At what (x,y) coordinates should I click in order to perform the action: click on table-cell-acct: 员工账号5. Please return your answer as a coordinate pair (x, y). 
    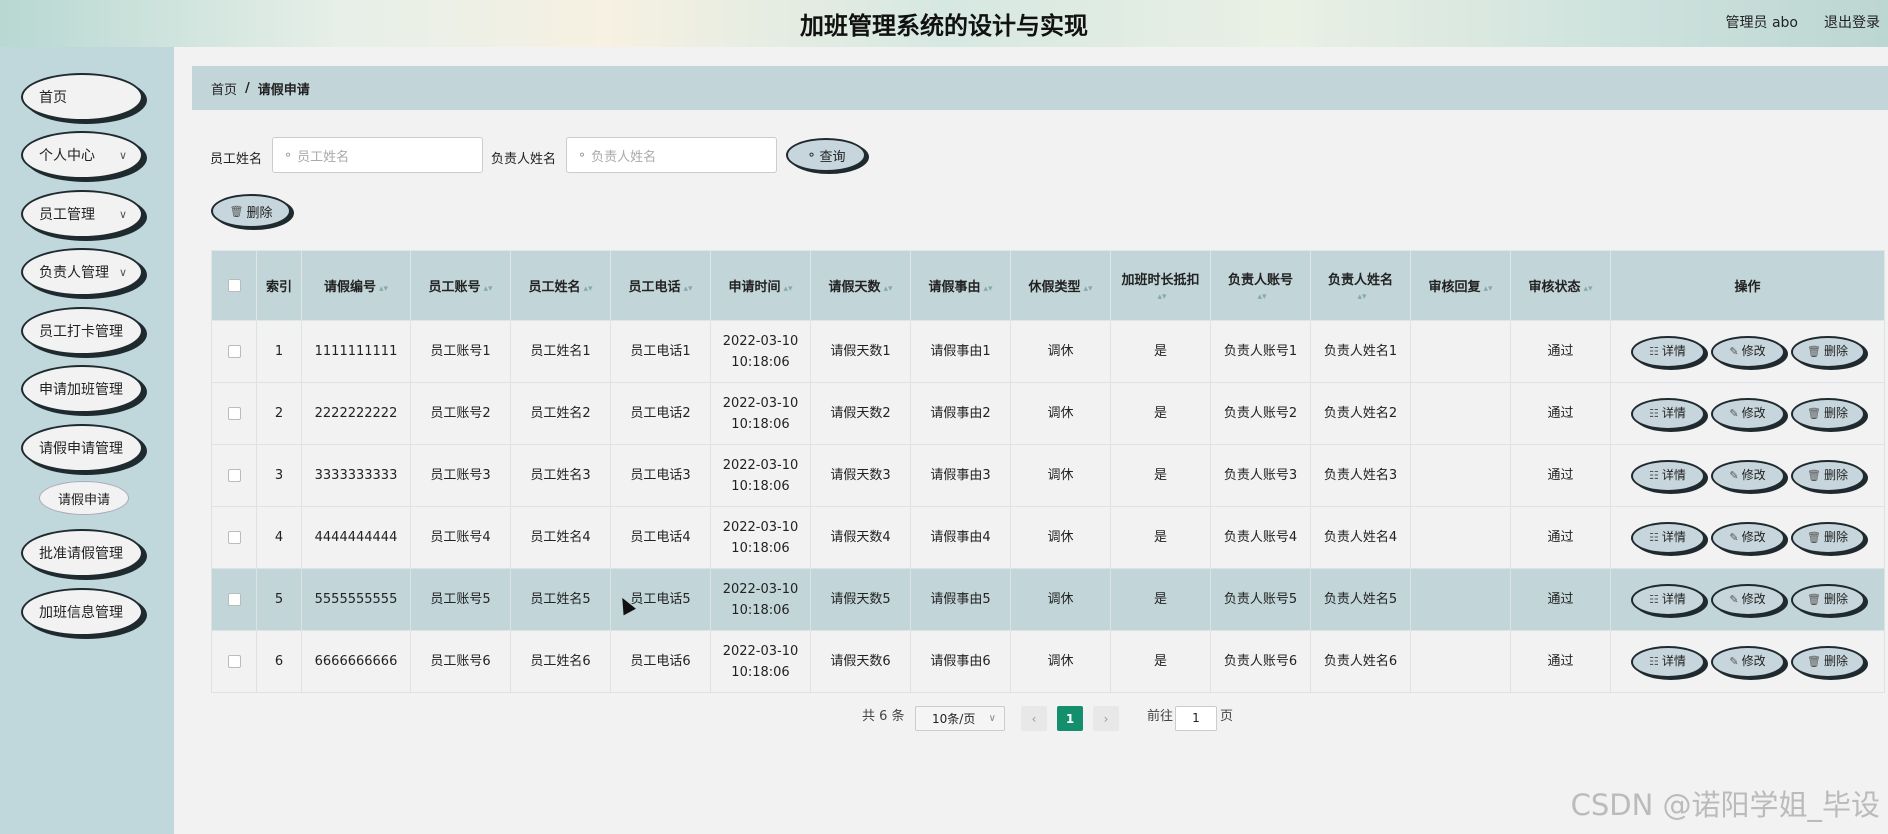
    Looking at the image, I should click on (460, 599).